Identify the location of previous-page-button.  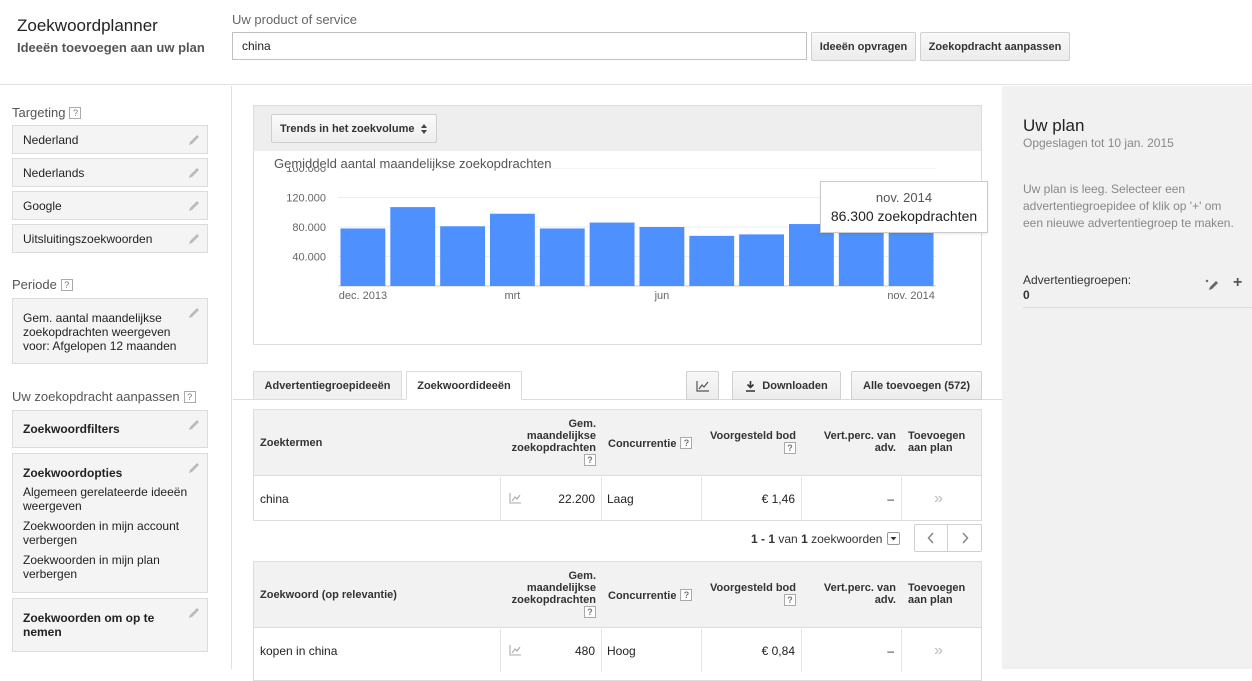
(931, 538).